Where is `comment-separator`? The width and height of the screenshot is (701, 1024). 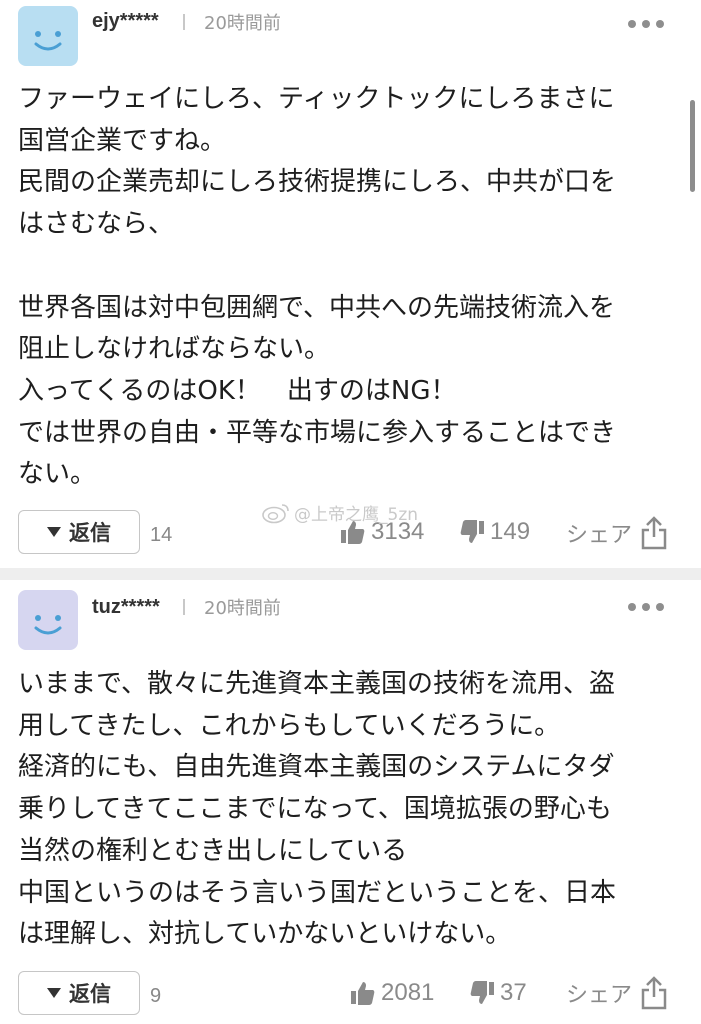
comment-separator is located at coordinates (350, 574).